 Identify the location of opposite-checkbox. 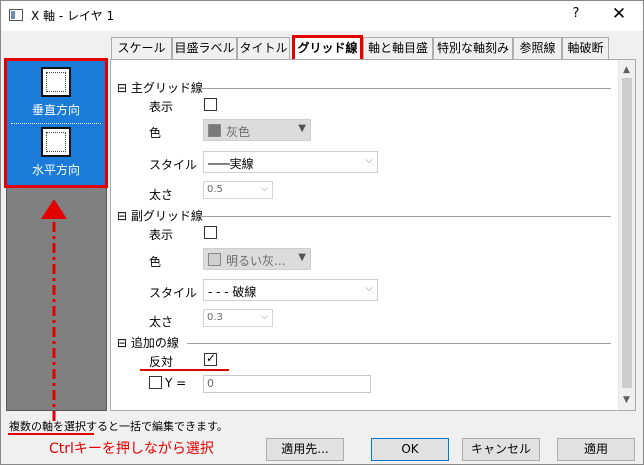
(210, 358).